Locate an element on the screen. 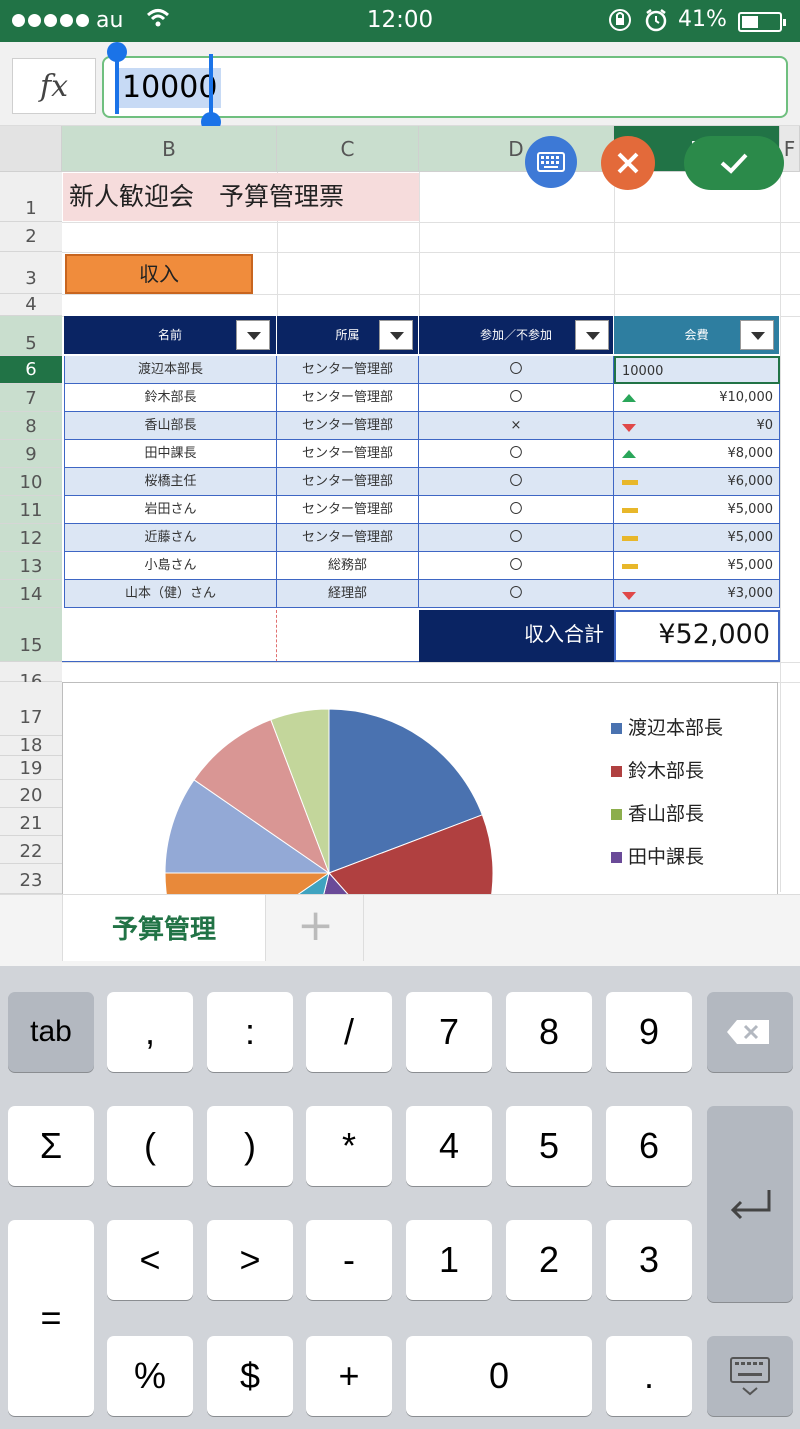 The image size is (800, 1429). table-header-fee: 会費 is located at coordinates (697, 335).